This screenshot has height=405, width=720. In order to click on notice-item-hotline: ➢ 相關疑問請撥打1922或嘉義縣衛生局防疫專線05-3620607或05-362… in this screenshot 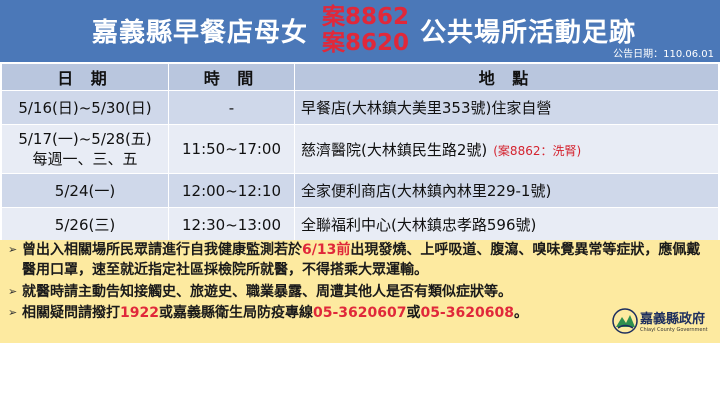, I will do `click(360, 313)`.